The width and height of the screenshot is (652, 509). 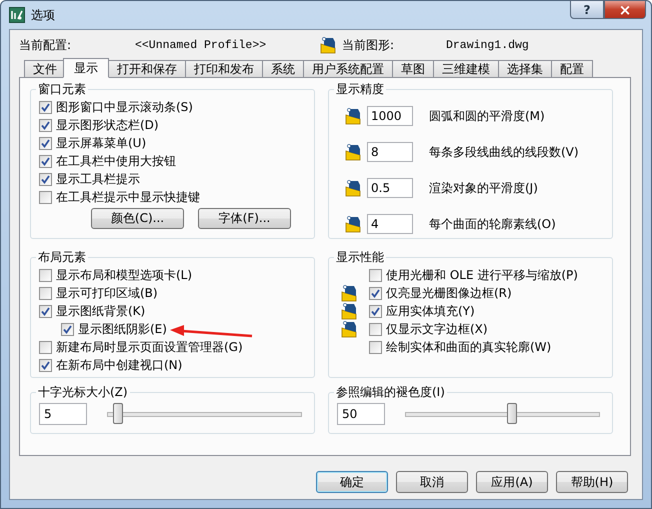 What do you see at coordinates (487, 116) in the screenshot?
I see `setting-label: 圆弧和圆的平滑度(M)` at bounding box center [487, 116].